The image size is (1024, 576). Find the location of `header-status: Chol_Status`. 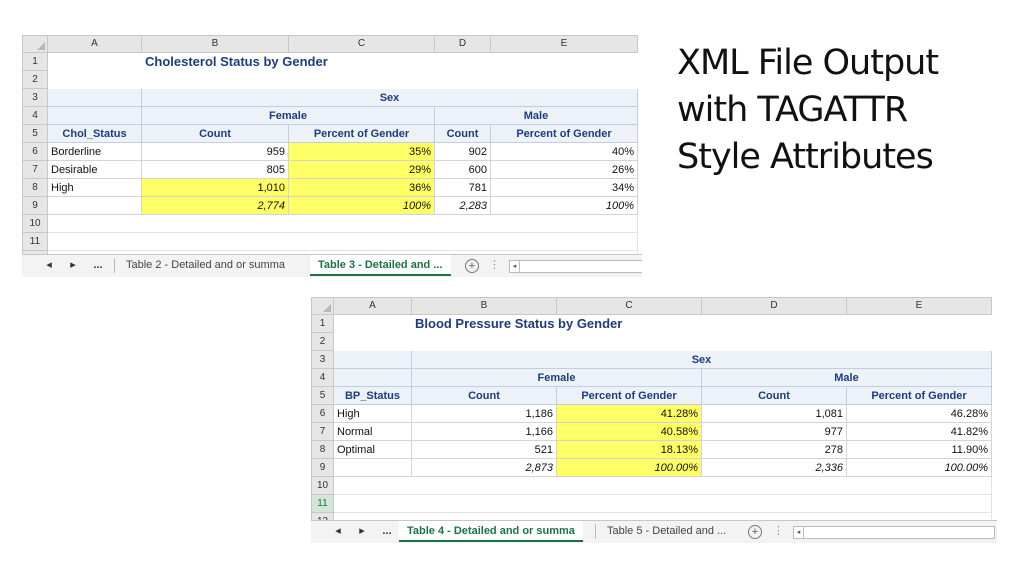

header-status: Chol_Status is located at coordinates (94, 133).